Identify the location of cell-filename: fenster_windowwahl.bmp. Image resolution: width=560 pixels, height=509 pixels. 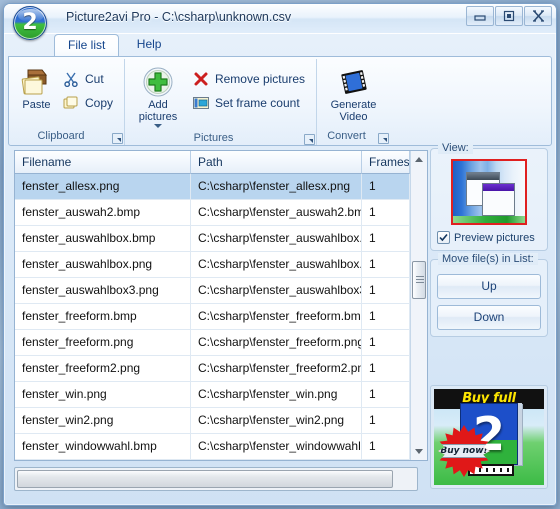
(103, 446).